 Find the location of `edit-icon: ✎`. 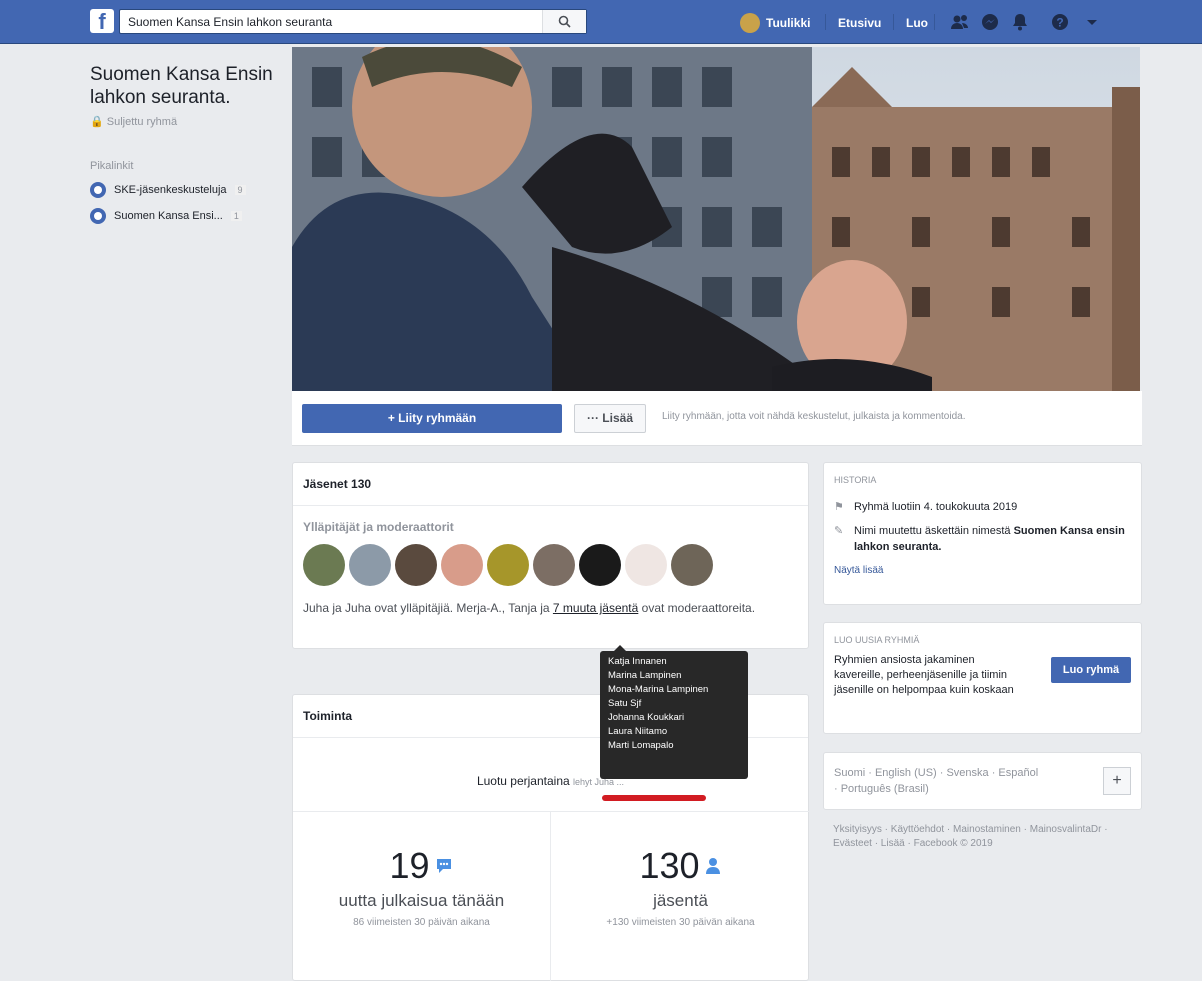

edit-icon: ✎ is located at coordinates (839, 531).